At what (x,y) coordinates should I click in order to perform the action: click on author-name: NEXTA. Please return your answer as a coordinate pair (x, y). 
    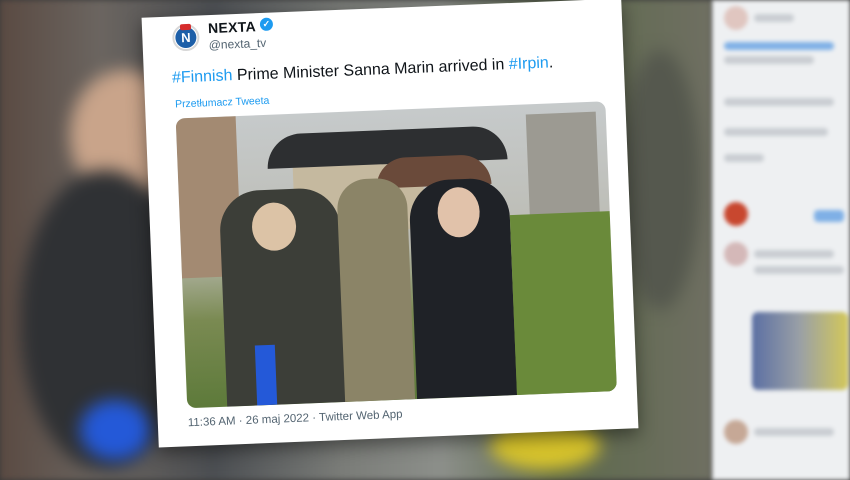
    Looking at the image, I should click on (232, 27).